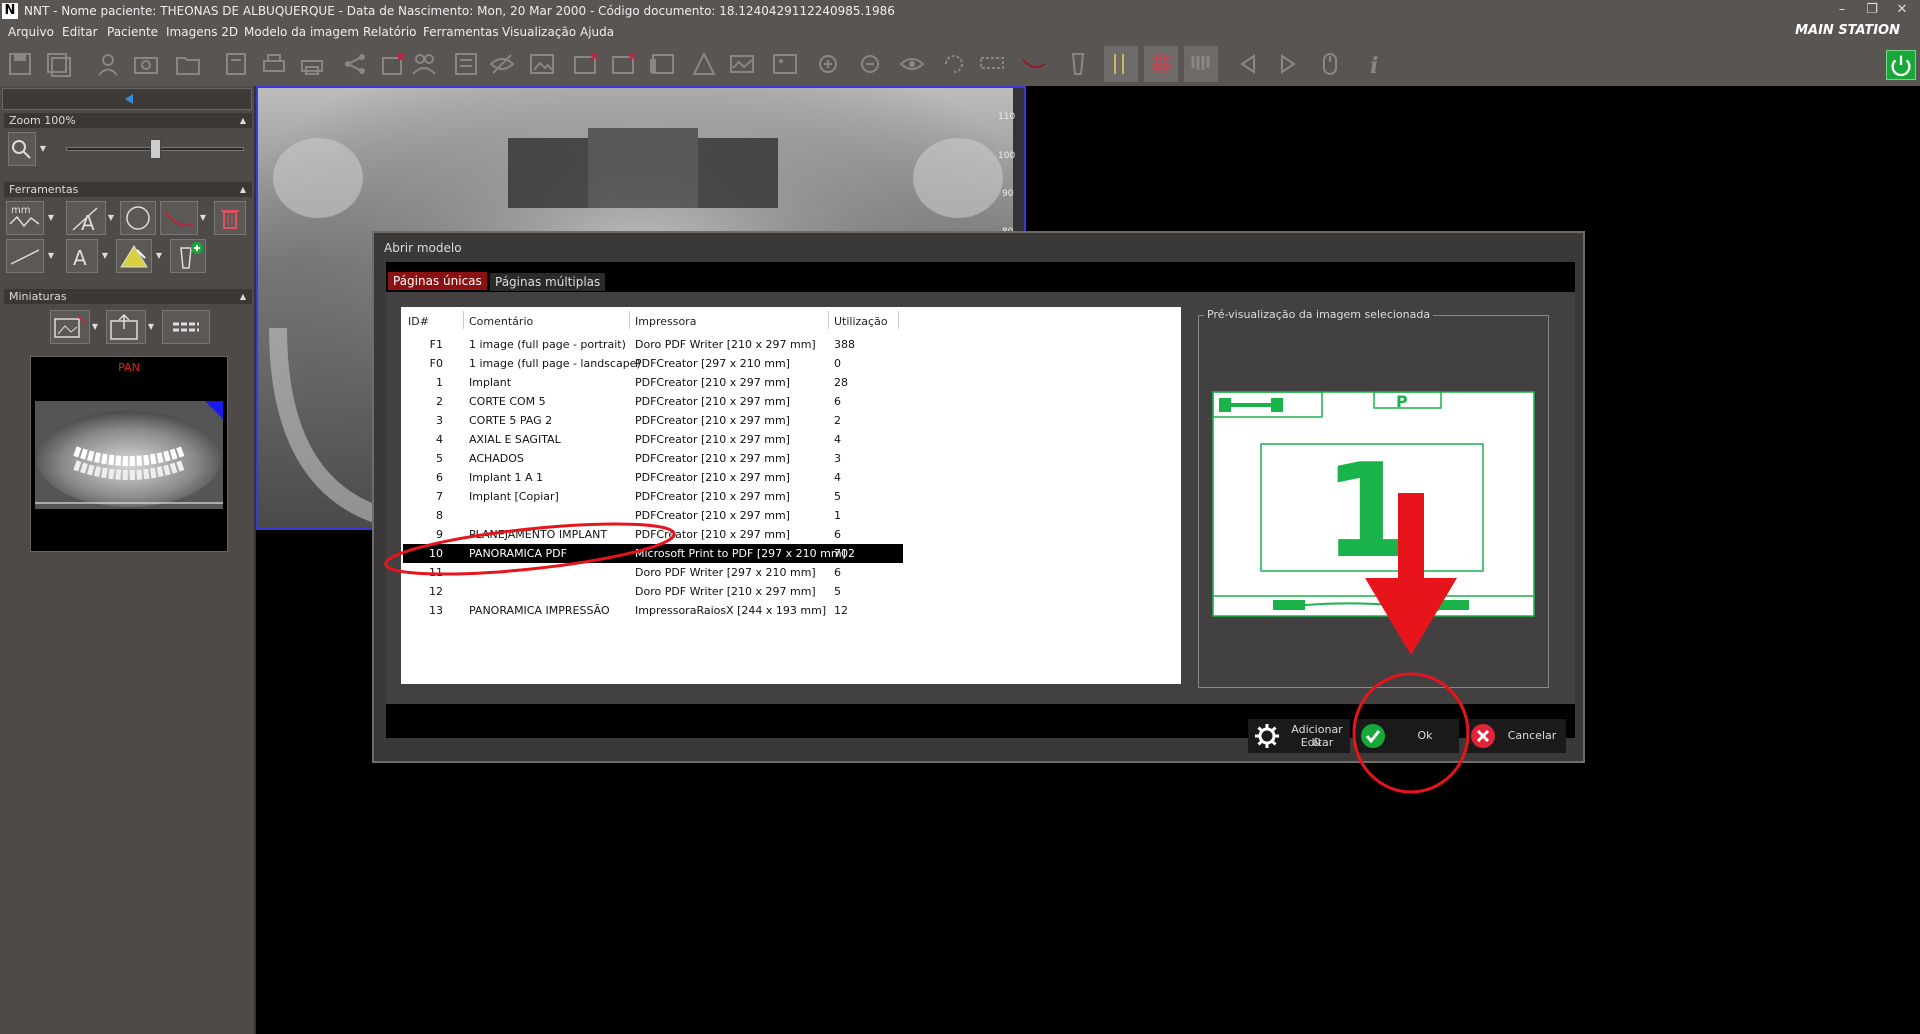 This screenshot has height=1034, width=1920. I want to click on menu-arquivo: Arquivo, so click(31, 32).